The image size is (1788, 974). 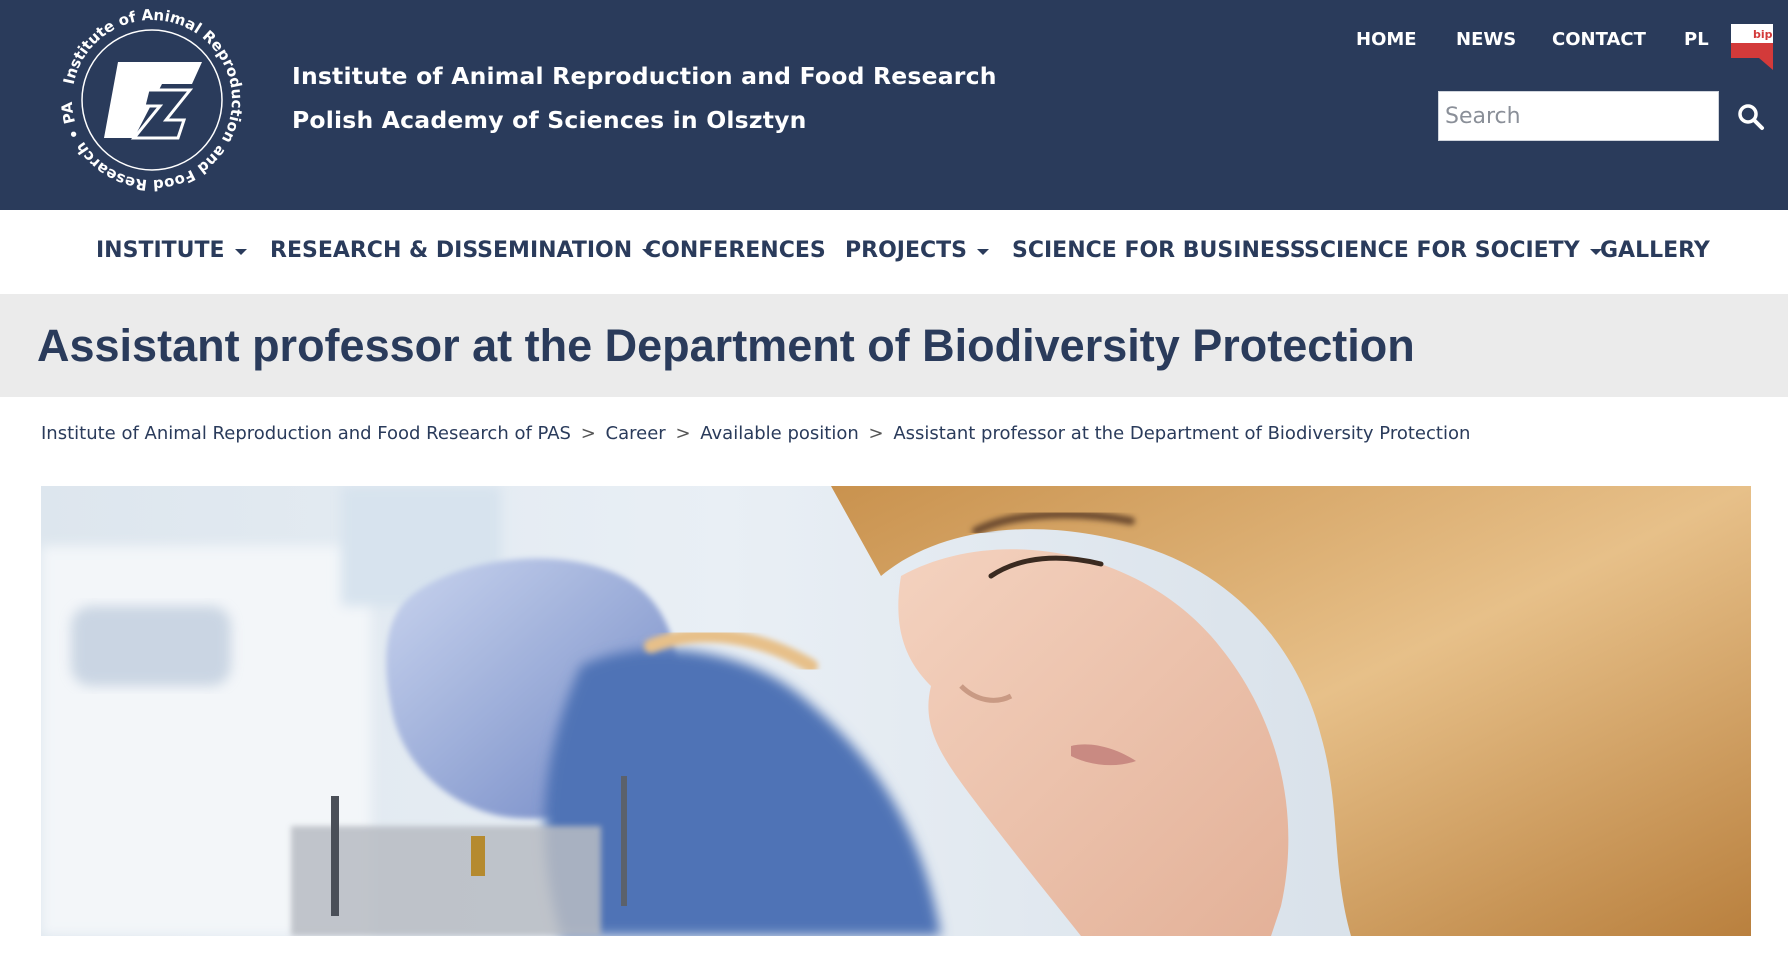 What do you see at coordinates (636, 433) in the screenshot?
I see `breadcrumb-item-career: Career` at bounding box center [636, 433].